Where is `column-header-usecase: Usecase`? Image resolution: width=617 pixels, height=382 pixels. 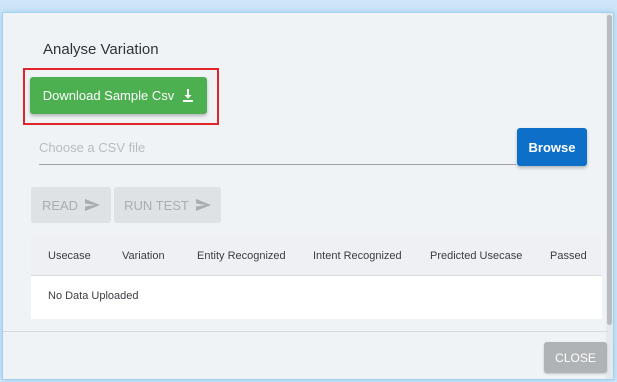 column-header-usecase: Usecase is located at coordinates (69, 256).